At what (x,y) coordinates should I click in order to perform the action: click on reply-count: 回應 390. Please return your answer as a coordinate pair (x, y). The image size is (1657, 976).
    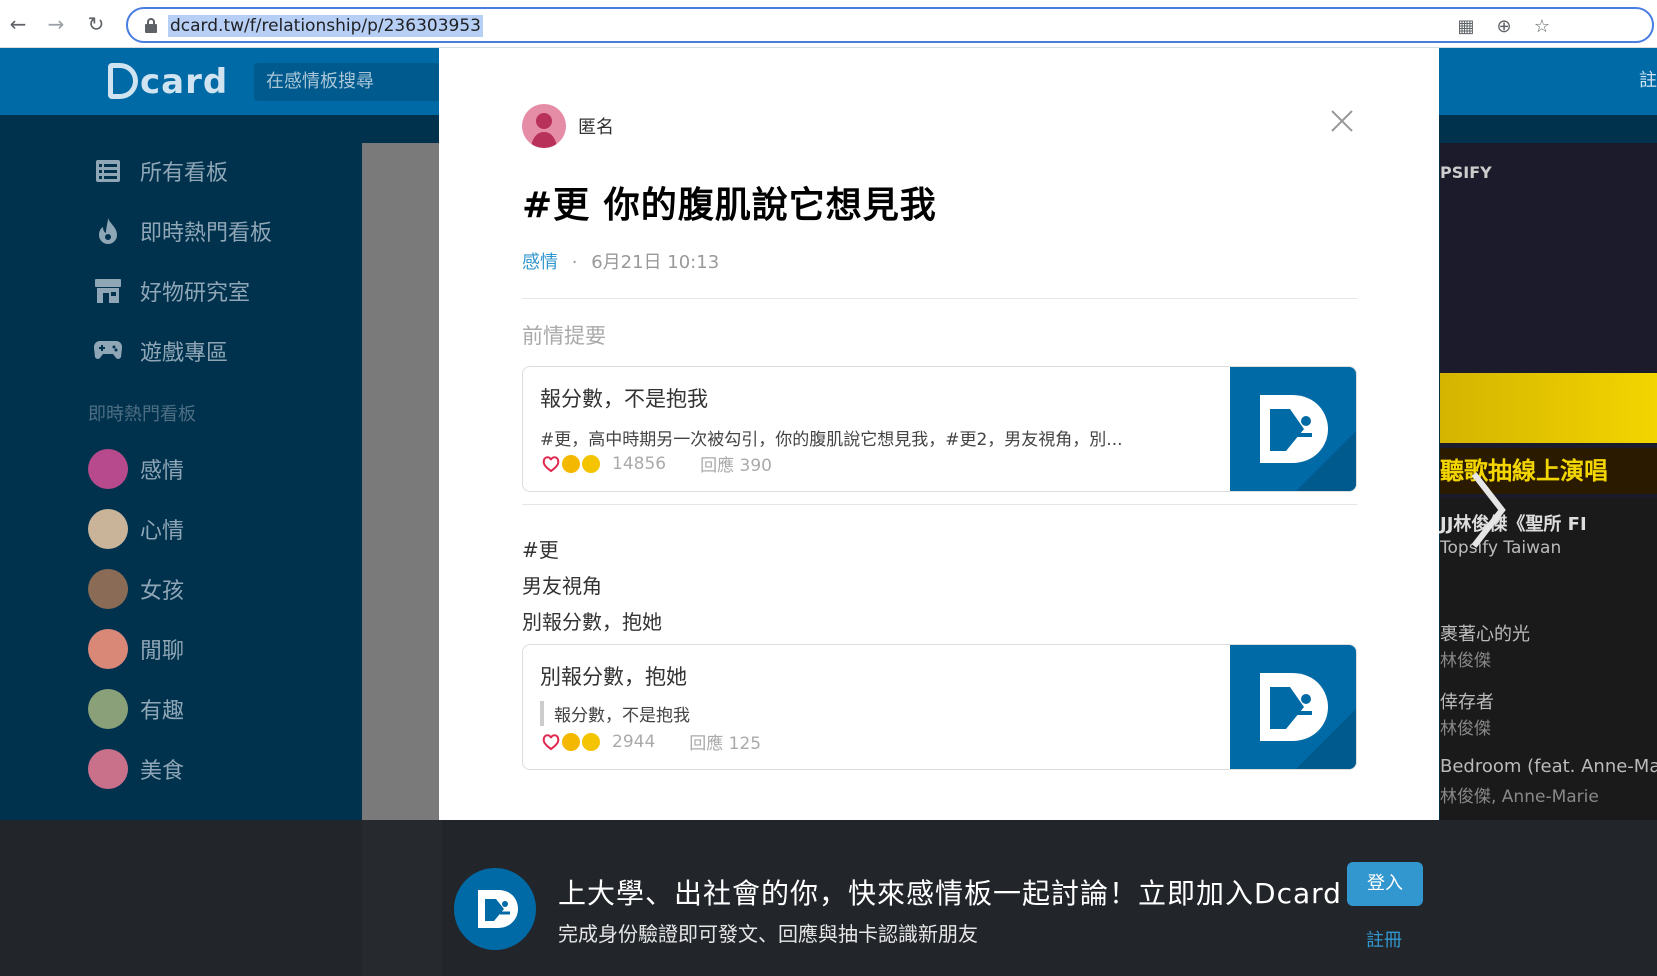
    Looking at the image, I should click on (736, 466).